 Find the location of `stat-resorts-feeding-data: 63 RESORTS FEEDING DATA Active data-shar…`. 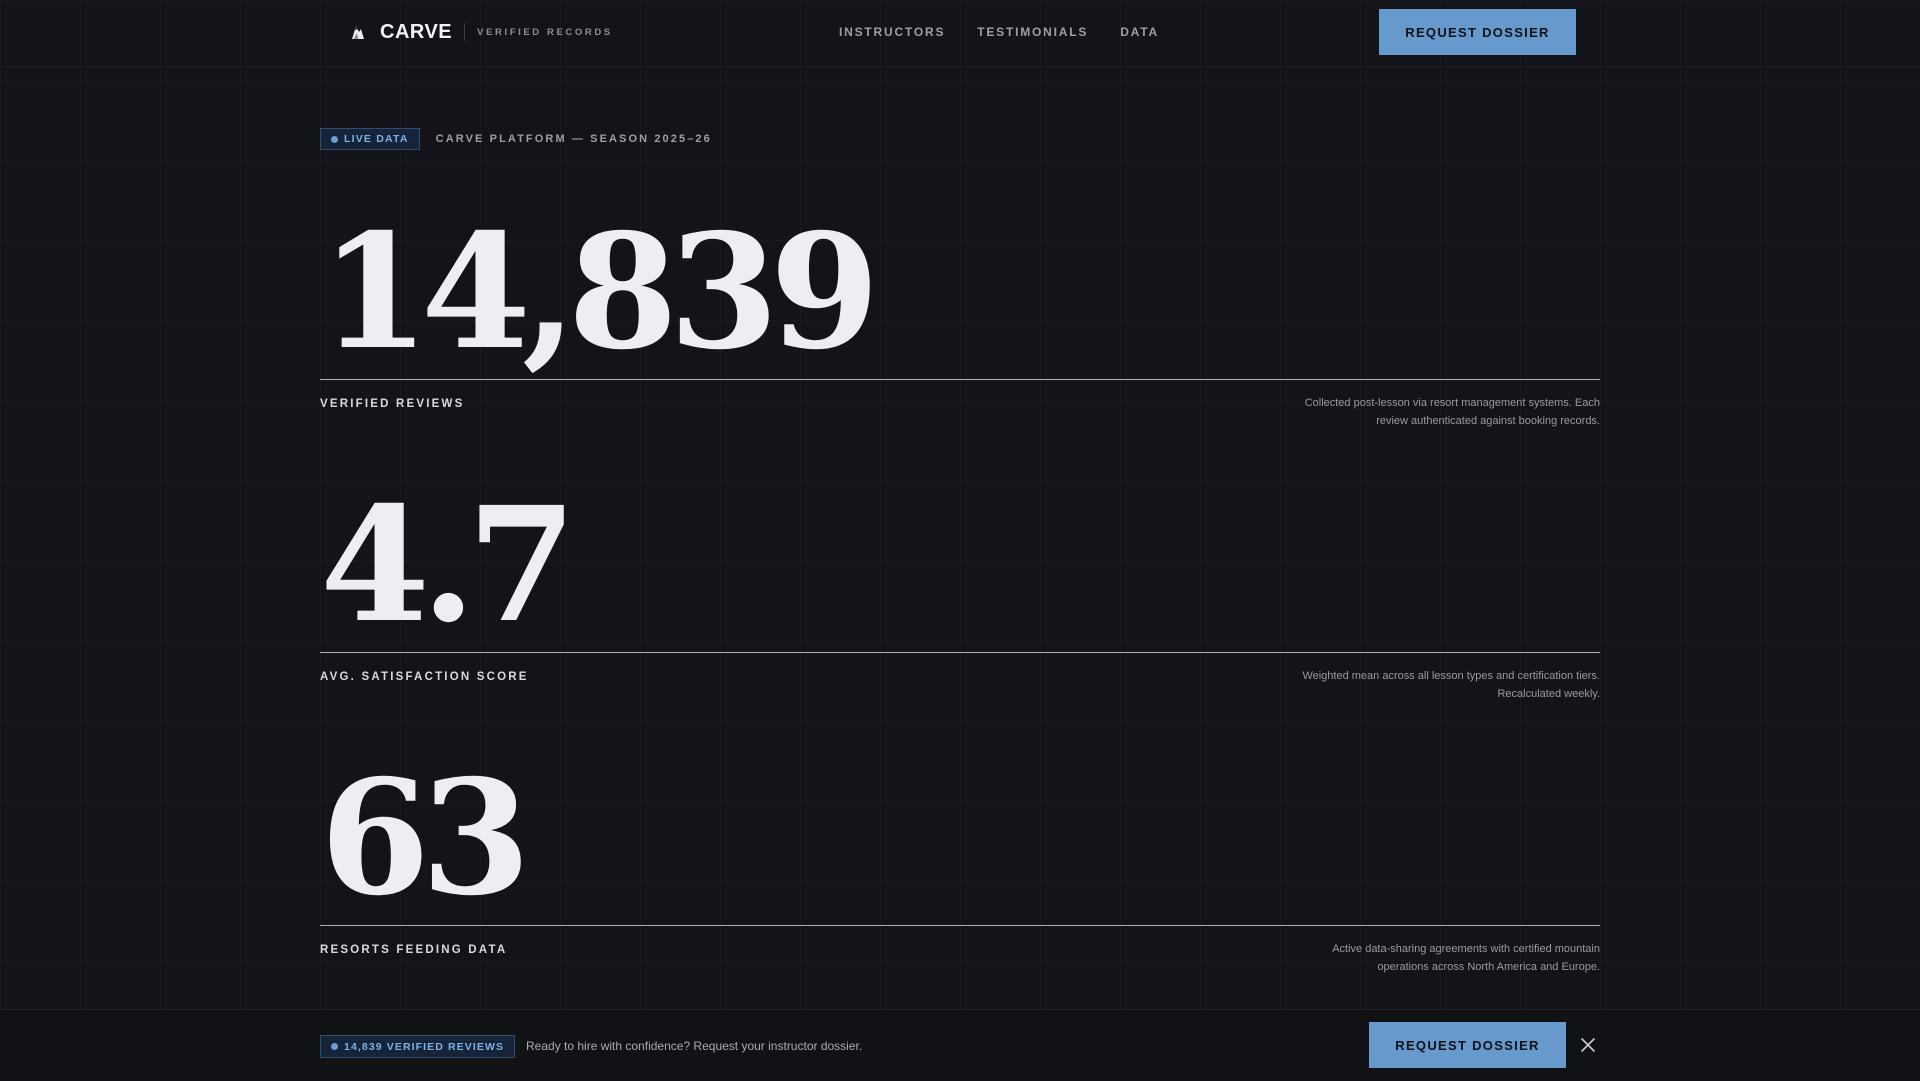

stat-resorts-feeding-data: 63 RESORTS FEEDING DATA Active data-shar… is located at coordinates (960, 863).